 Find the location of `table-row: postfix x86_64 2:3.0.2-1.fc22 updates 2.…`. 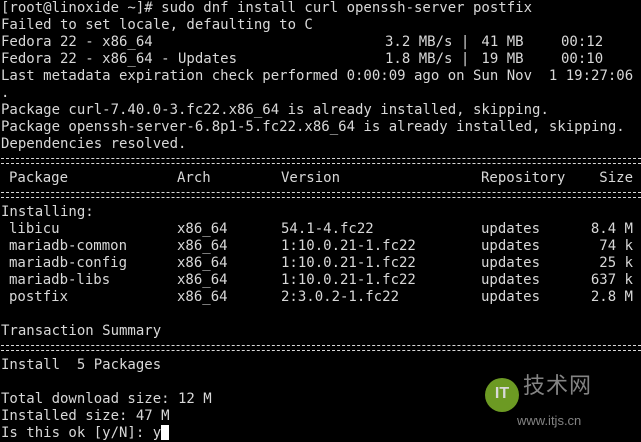

table-row: postfix x86_64 2:3.0.2-1.fc22 updates 2.… is located at coordinates (321, 297).